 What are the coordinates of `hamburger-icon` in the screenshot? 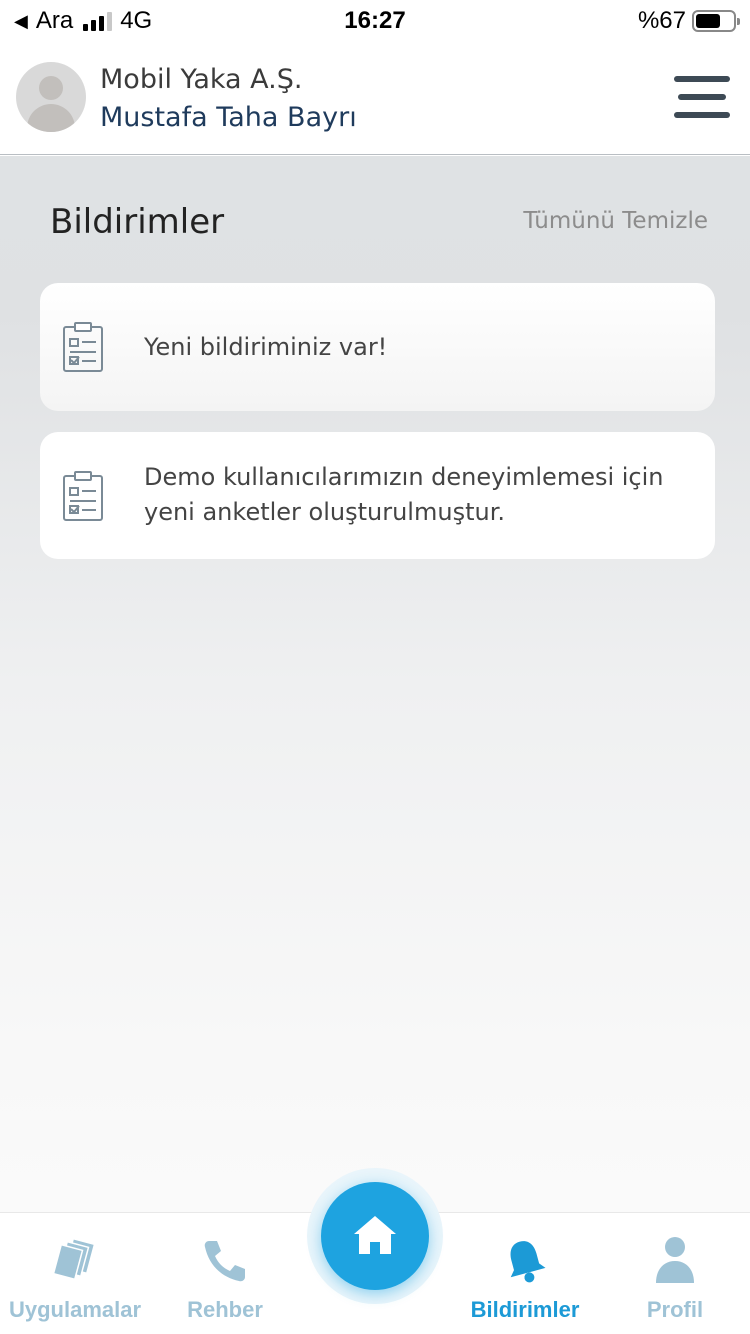 It's located at (702, 97).